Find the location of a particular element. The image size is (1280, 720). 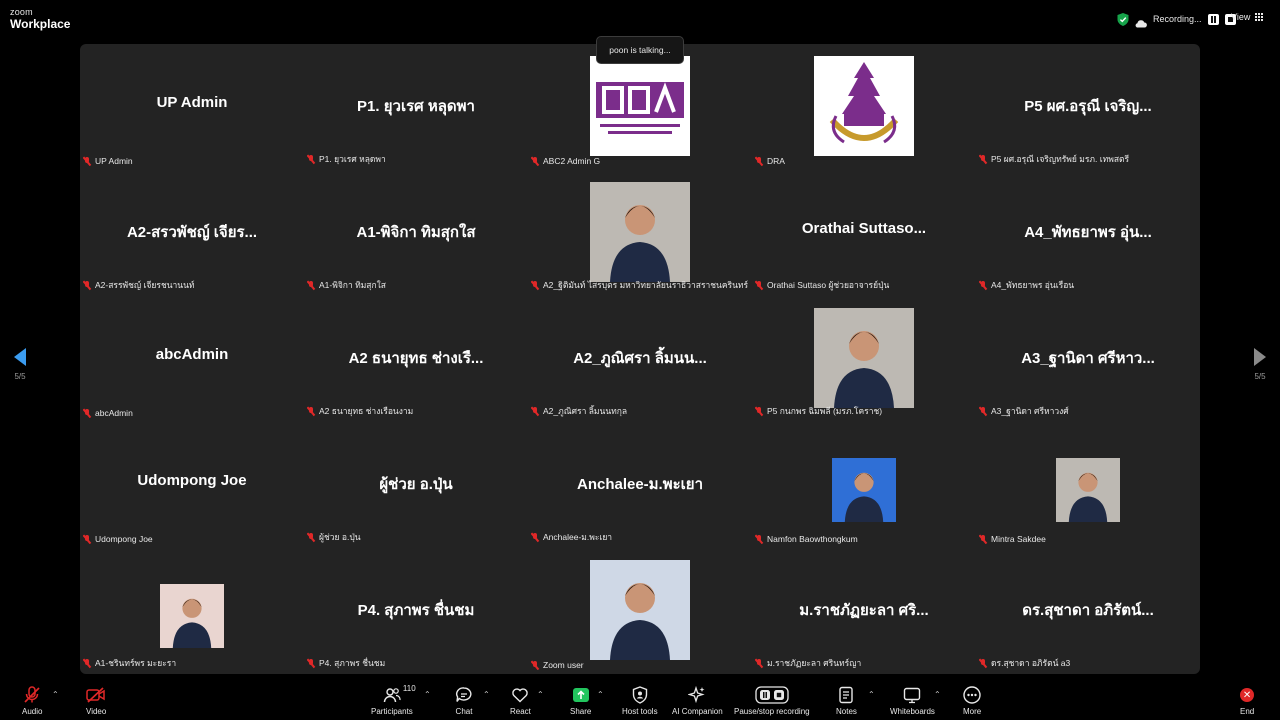

next-page-button: 5/5 is located at coordinates (1260, 364).